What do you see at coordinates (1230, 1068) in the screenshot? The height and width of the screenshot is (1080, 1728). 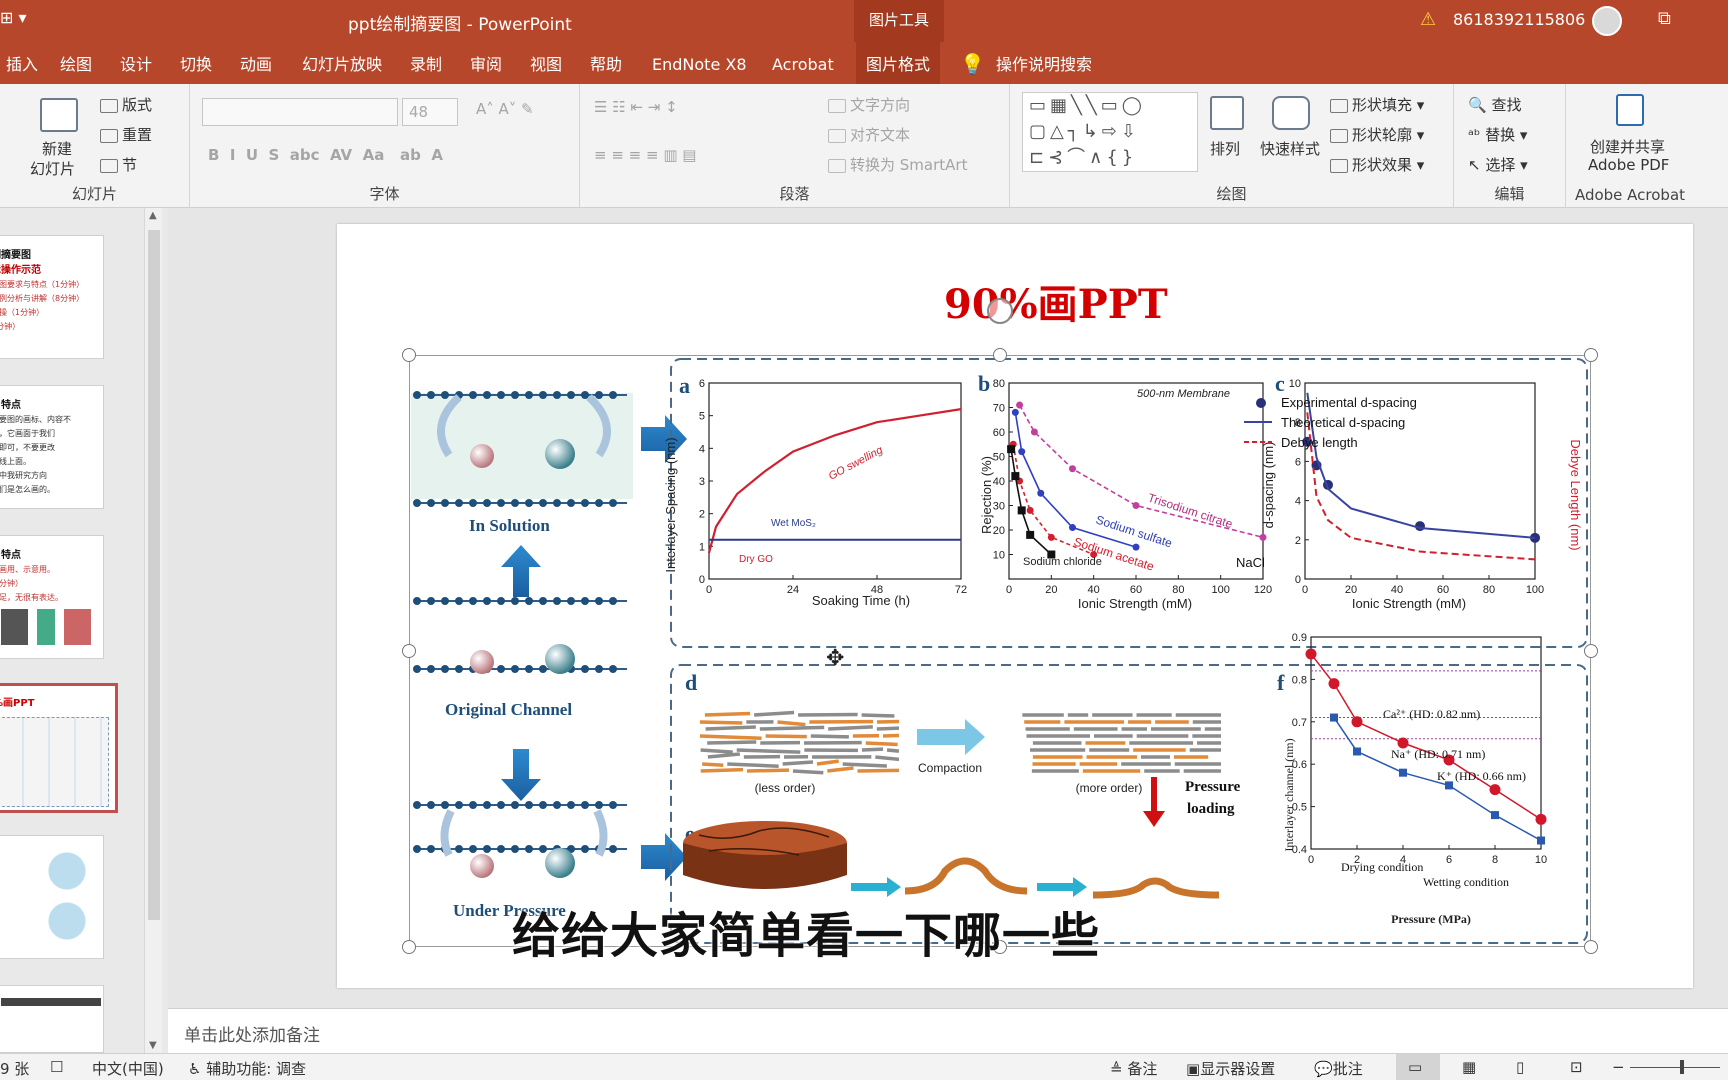 I see `display-settings-button: ▣显示器设置` at bounding box center [1230, 1068].